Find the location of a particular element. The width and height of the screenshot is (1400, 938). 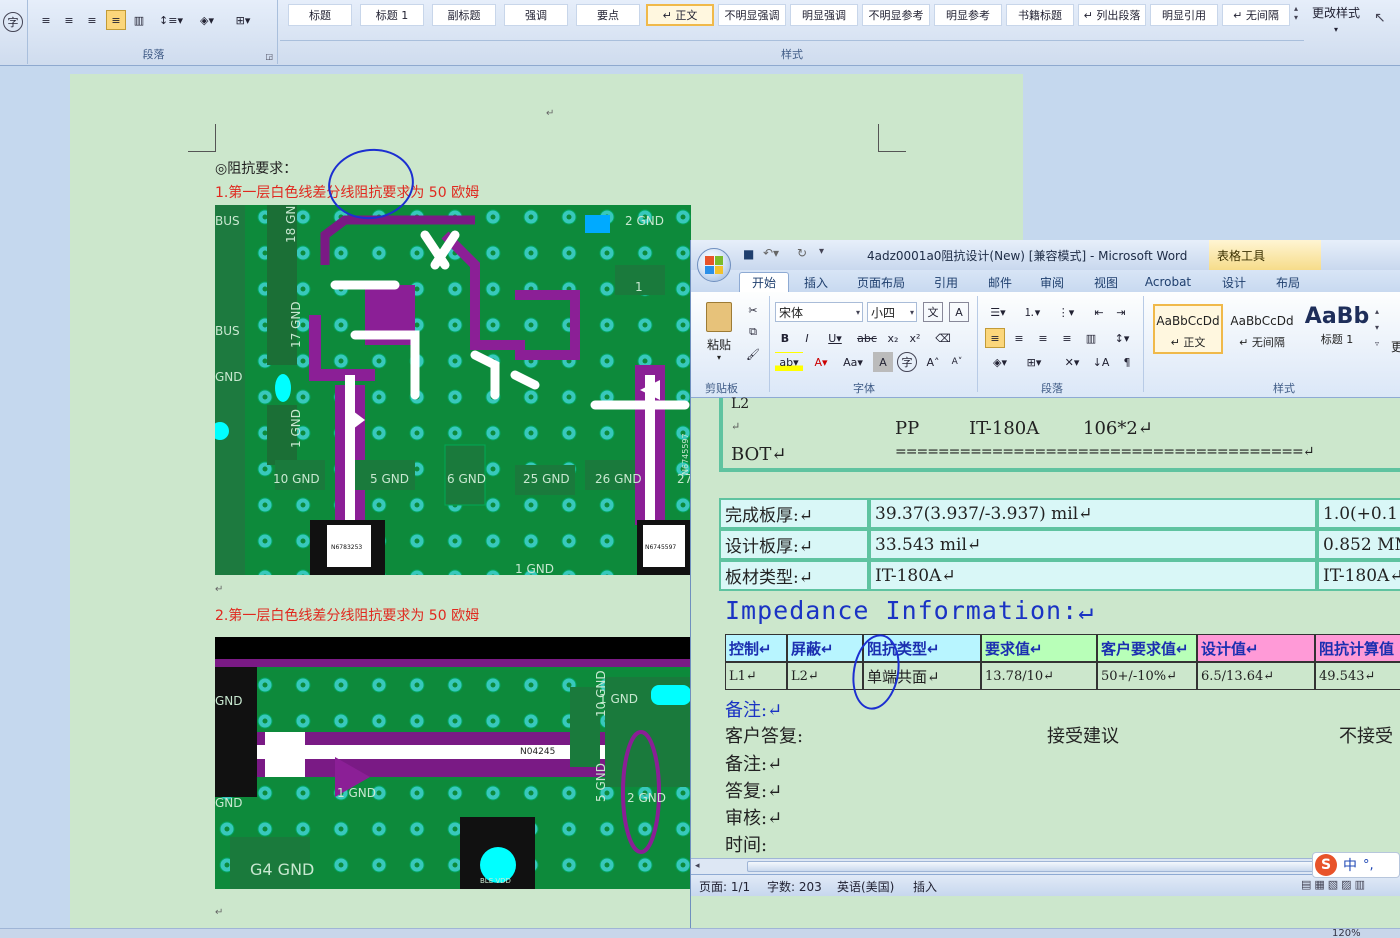

select-cursor-icon: ↖ is located at coordinates (1380, 18).